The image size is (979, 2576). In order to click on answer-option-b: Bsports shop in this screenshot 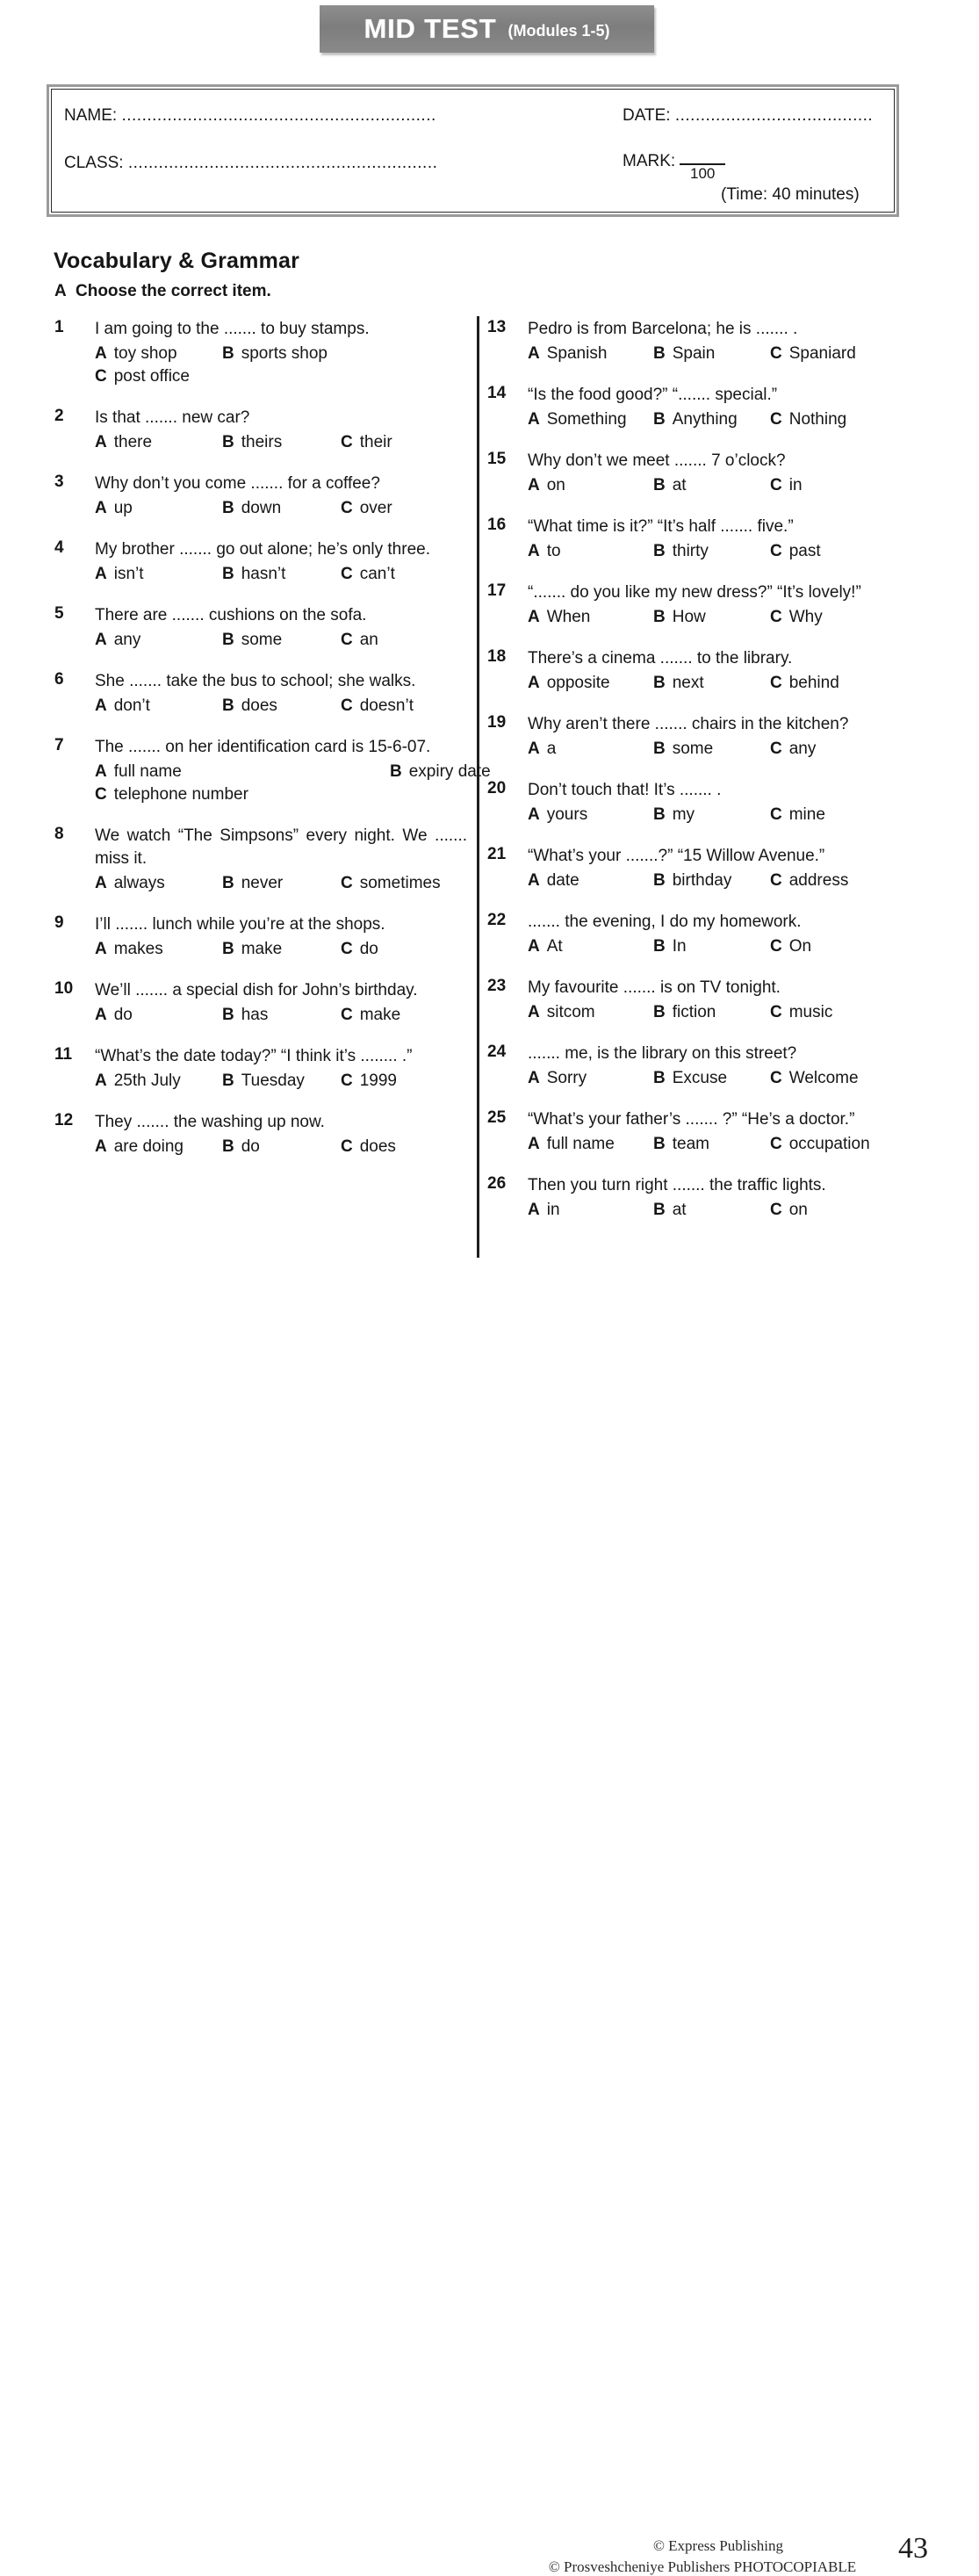, I will do `click(275, 354)`.